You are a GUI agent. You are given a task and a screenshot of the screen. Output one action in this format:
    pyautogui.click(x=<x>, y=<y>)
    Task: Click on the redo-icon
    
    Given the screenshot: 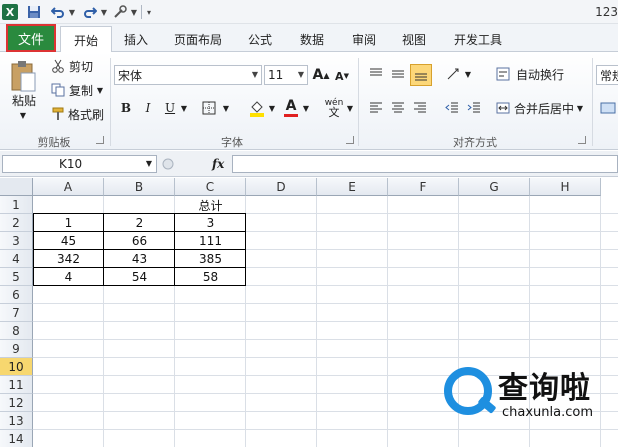 What is the action you would take?
    pyautogui.click(x=90, y=12)
    